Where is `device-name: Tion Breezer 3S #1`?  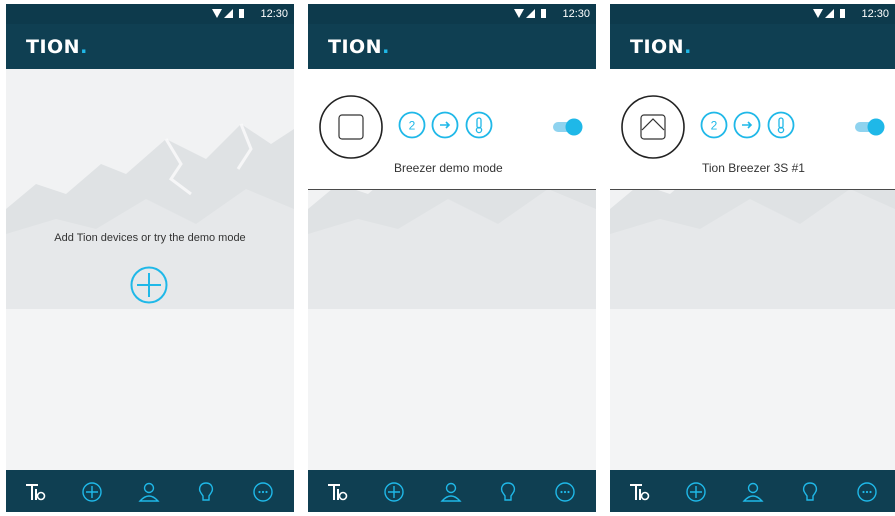
device-name: Tion Breezer 3S #1 is located at coordinates (753, 168).